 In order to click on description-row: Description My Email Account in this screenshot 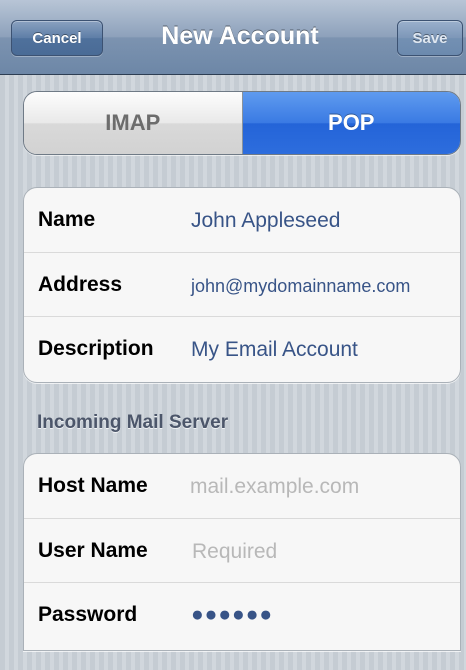, I will do `click(242, 348)`.